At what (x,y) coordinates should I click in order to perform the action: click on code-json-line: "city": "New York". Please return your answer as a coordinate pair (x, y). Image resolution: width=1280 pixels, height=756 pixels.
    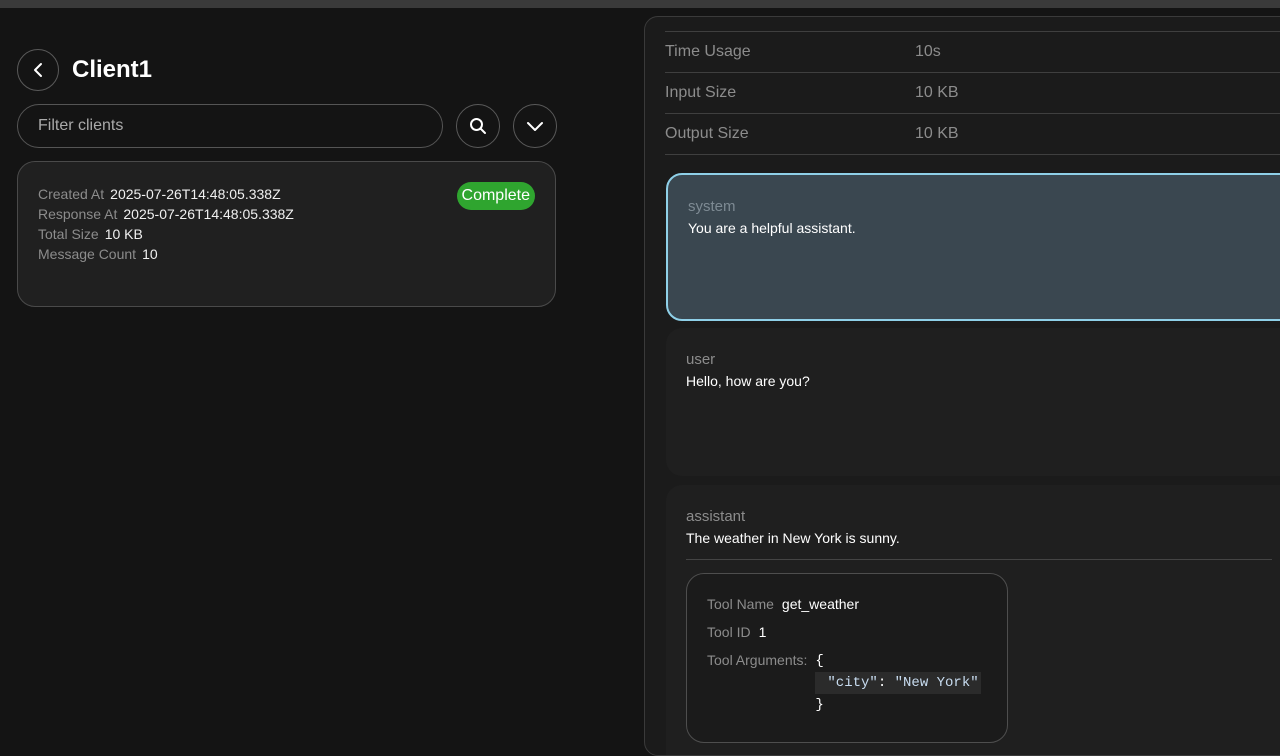
    Looking at the image, I should click on (898, 683).